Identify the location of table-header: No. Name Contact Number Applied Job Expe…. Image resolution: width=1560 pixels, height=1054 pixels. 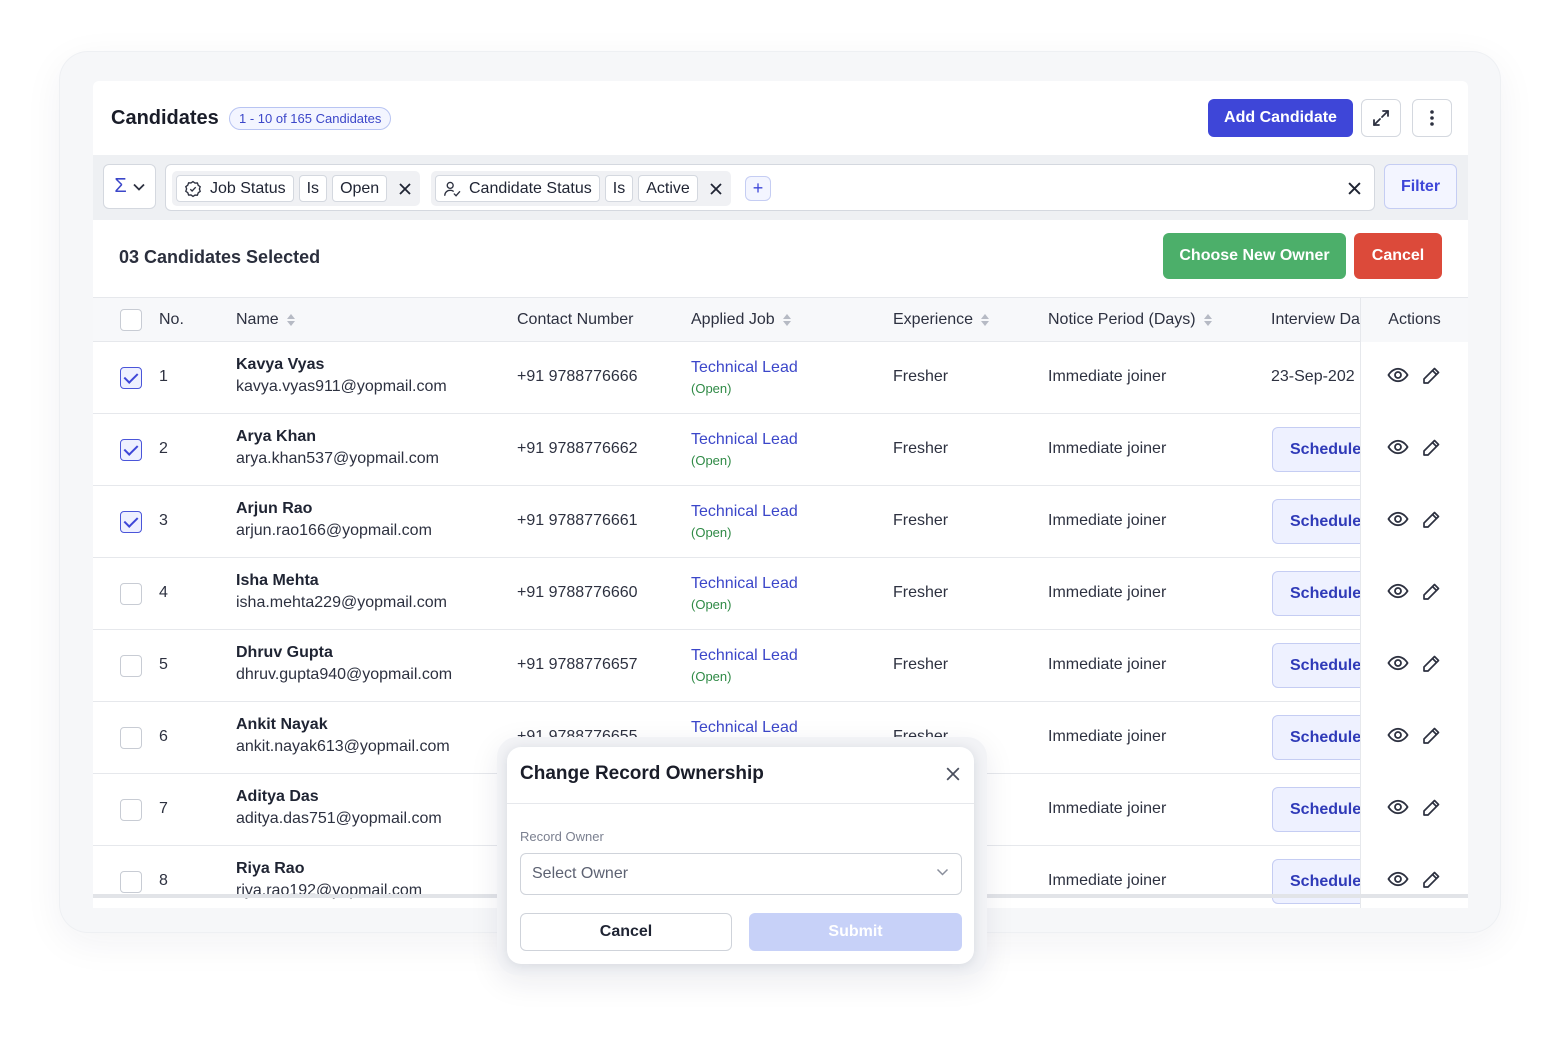
(780, 319).